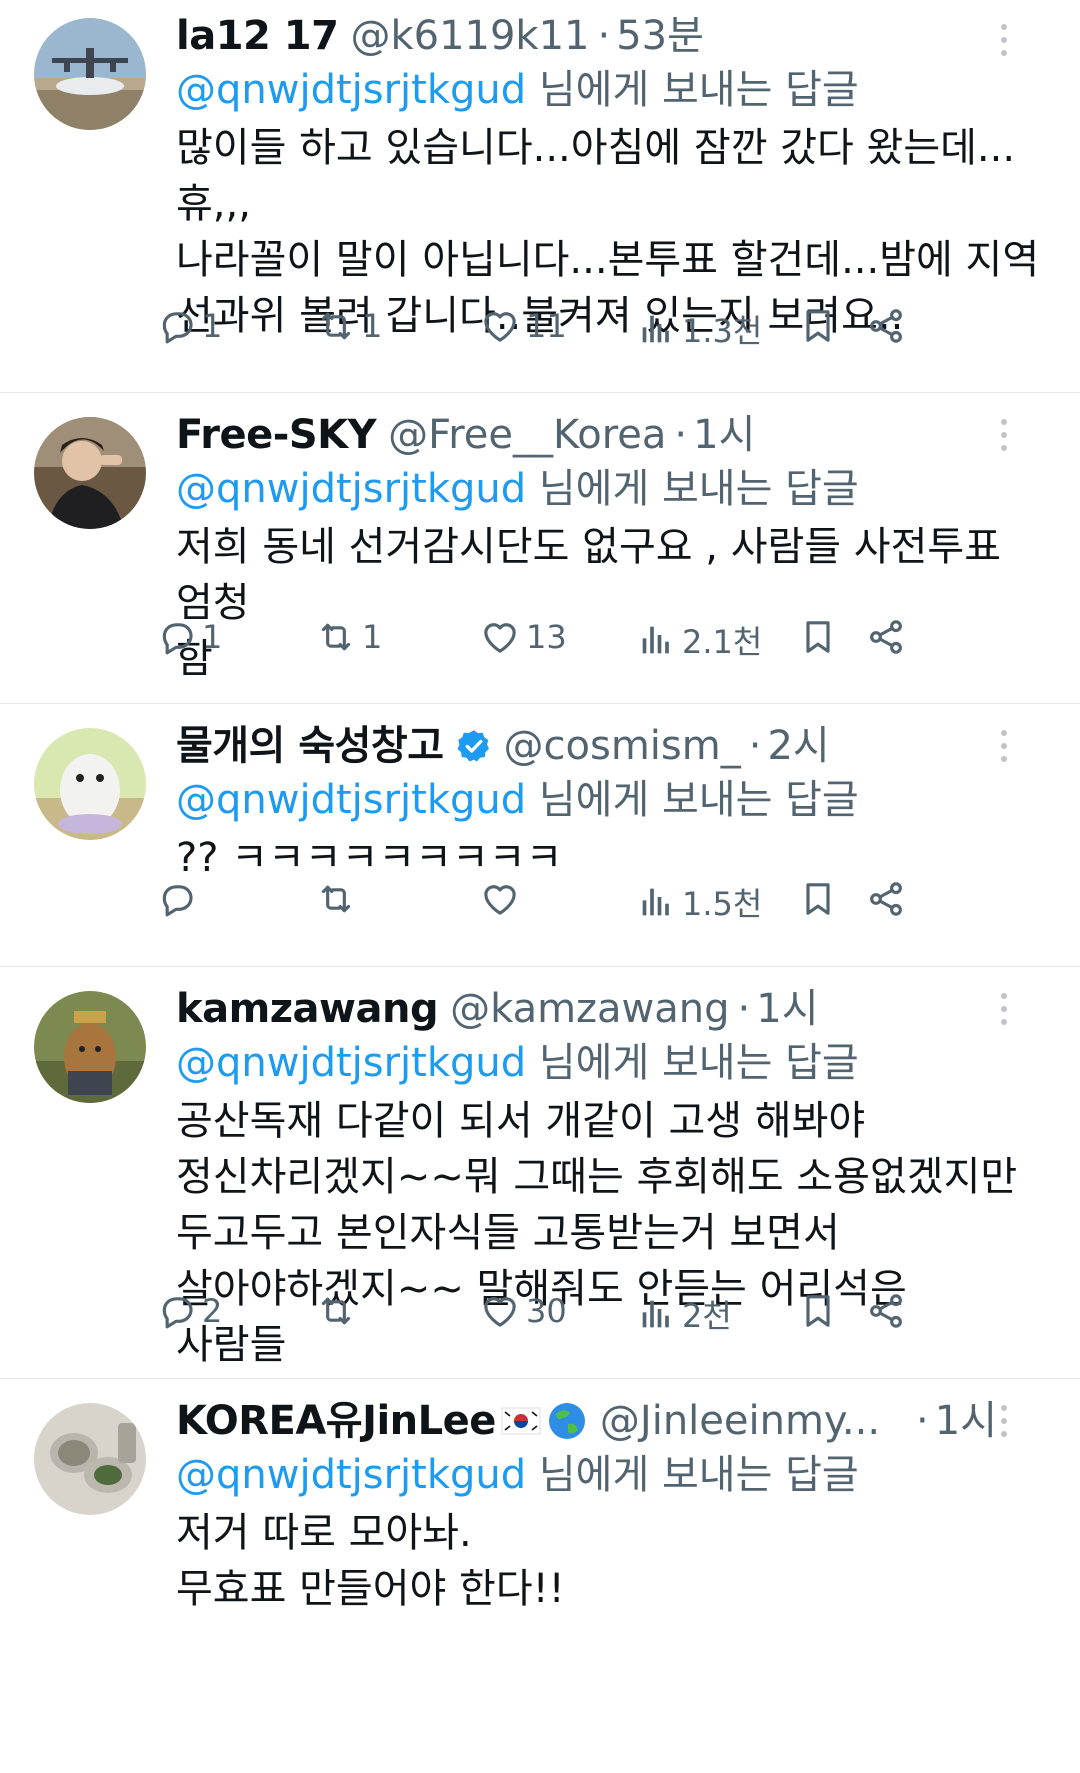  What do you see at coordinates (527, 435) in the screenshot?
I see `user-handle: @Free__Korea` at bounding box center [527, 435].